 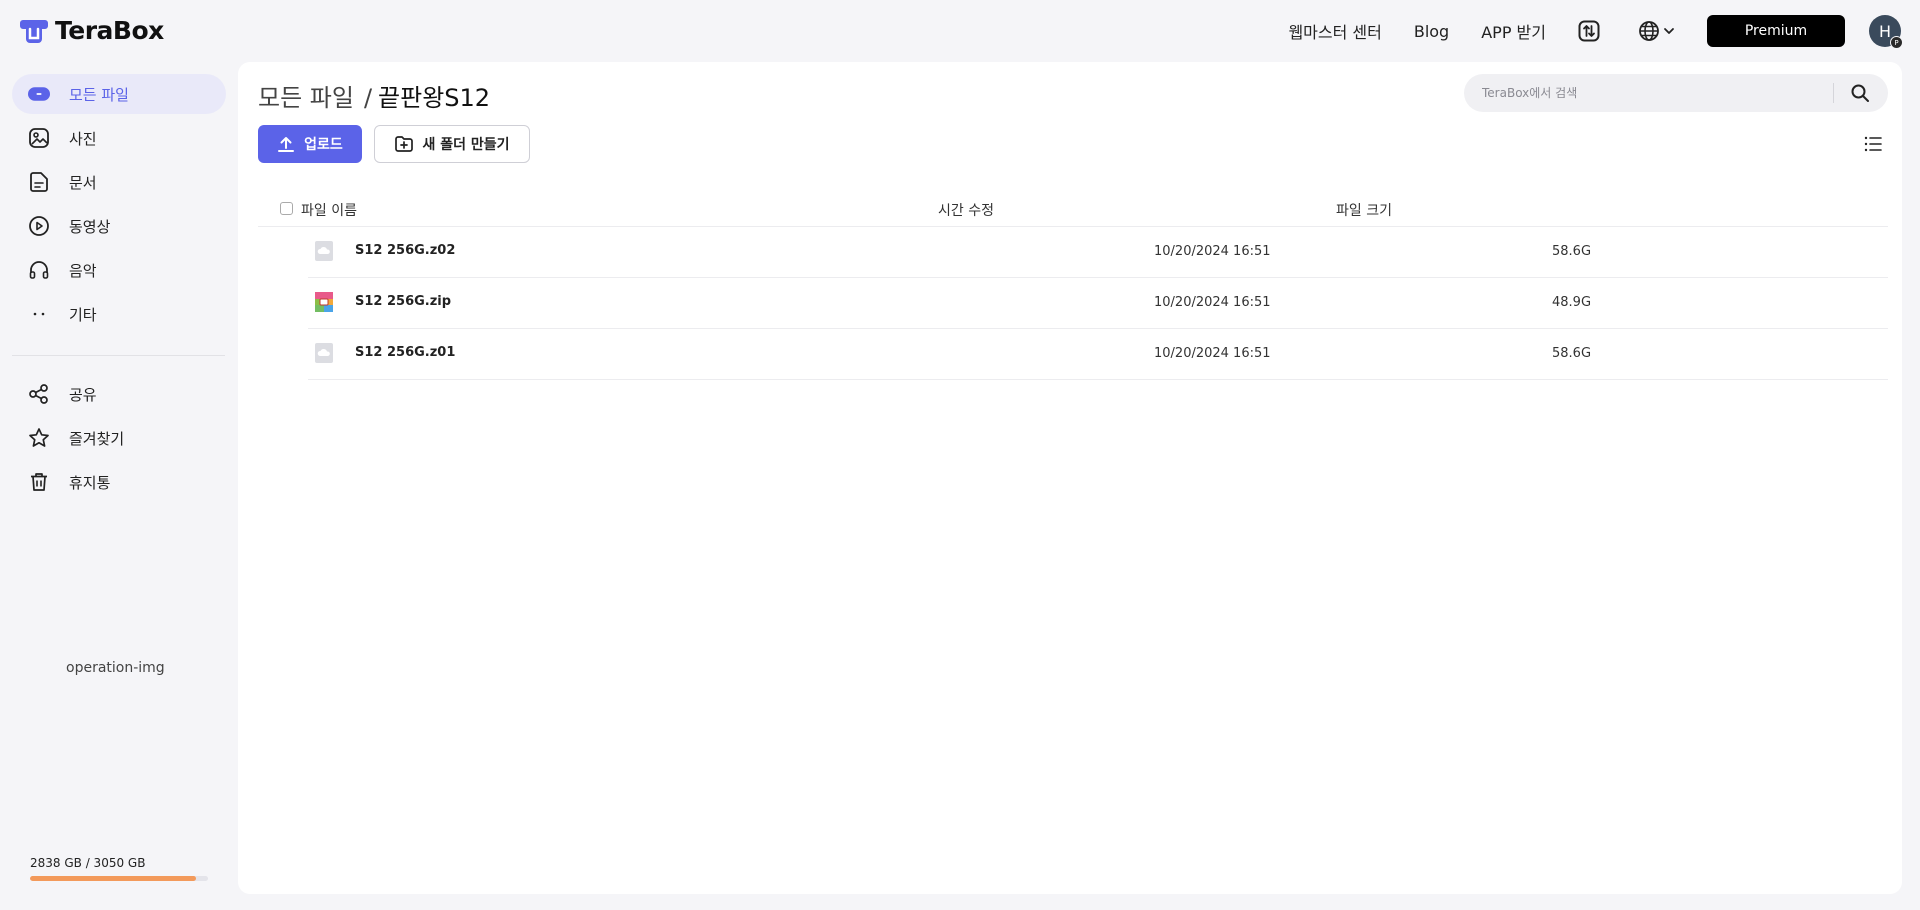 What do you see at coordinates (83, 394) in the screenshot?
I see `sidebar-item-label: 공유` at bounding box center [83, 394].